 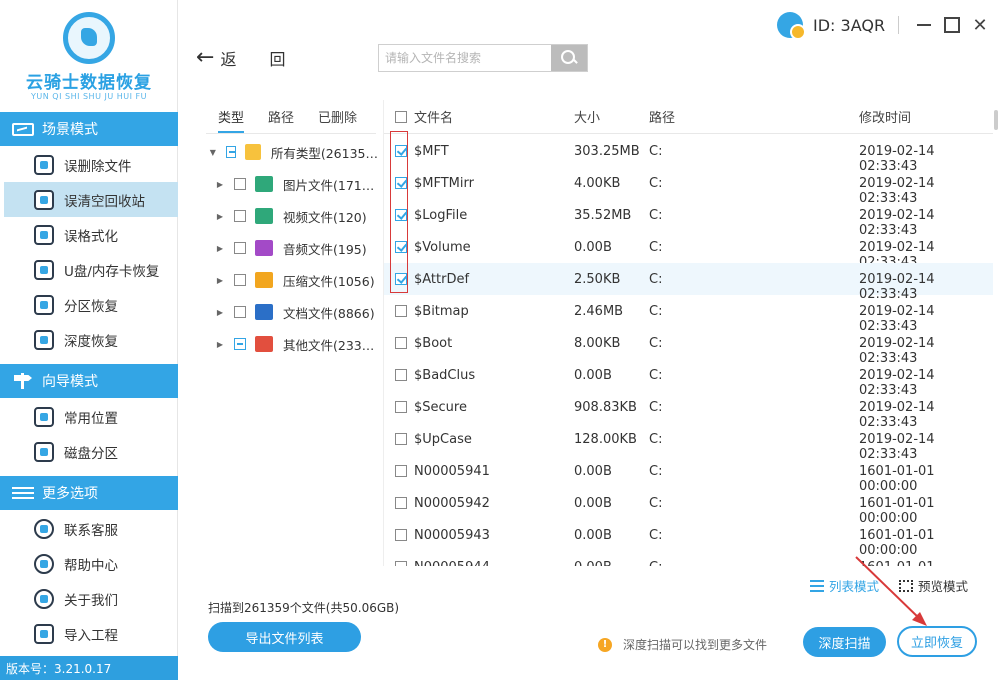 What do you see at coordinates (465, 58) in the screenshot?
I see `search-input` at bounding box center [465, 58].